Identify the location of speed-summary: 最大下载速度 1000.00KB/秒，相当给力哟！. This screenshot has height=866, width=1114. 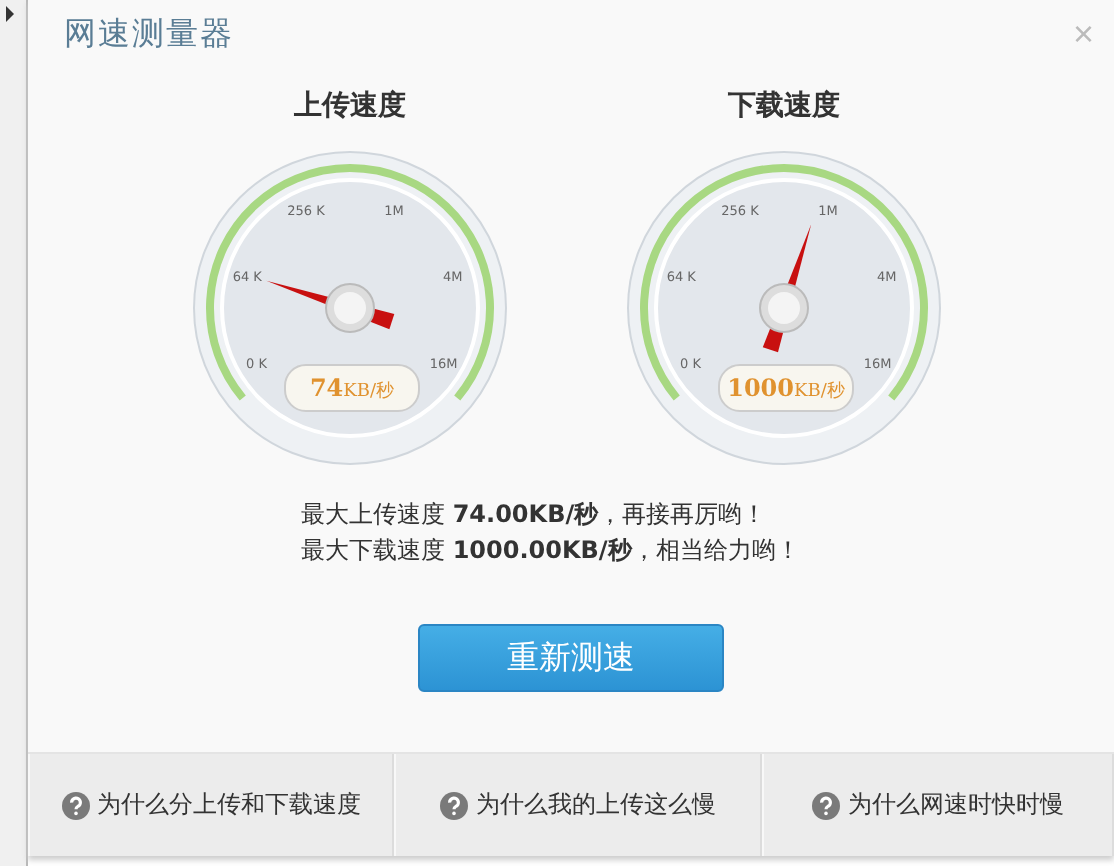
(551, 551).